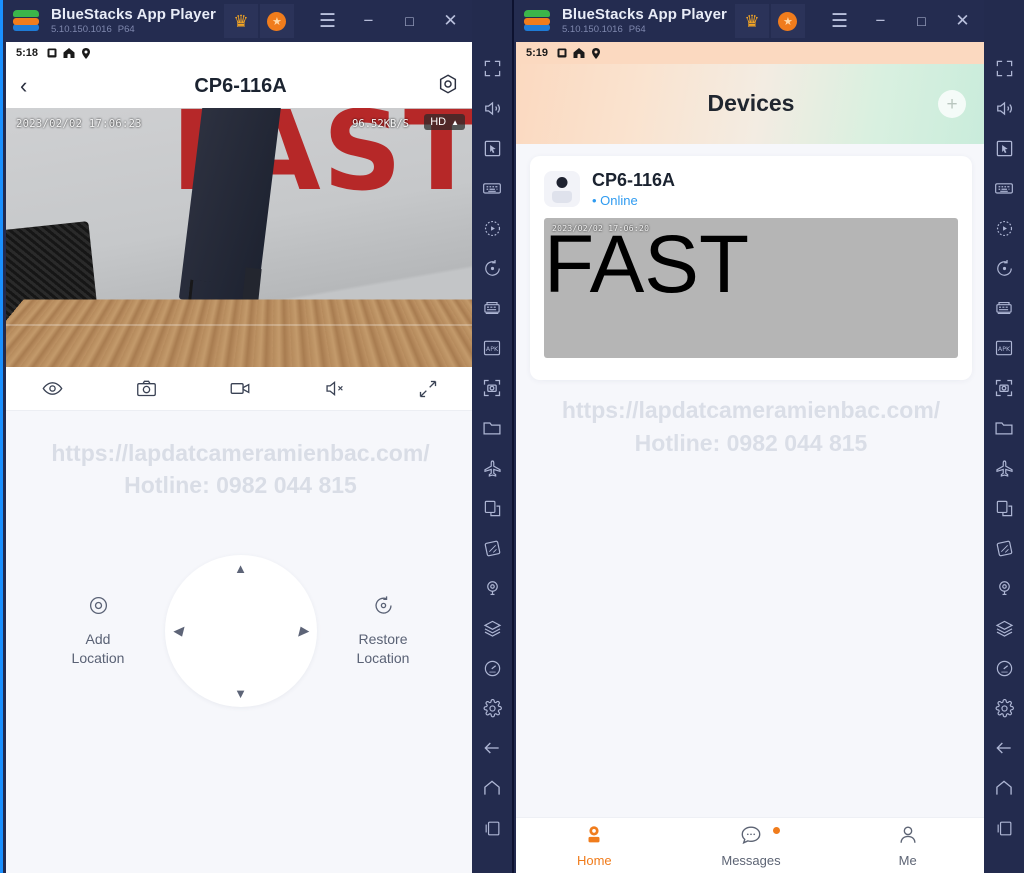 The height and width of the screenshot is (873, 1024). Describe the element at coordinates (751, 288) in the screenshot. I see `device-thumbnail: FAST 2023/02/02 17:06:20` at that location.